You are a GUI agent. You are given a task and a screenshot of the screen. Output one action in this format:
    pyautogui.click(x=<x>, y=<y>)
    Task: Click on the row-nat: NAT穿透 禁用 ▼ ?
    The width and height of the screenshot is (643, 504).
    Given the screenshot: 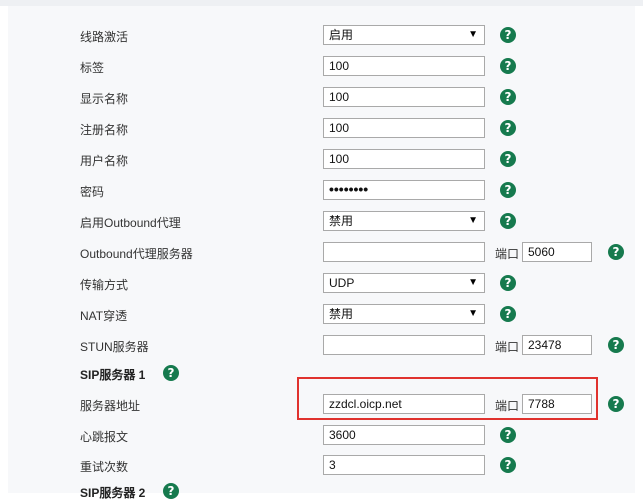 What is the action you would take?
    pyautogui.click(x=321, y=315)
    